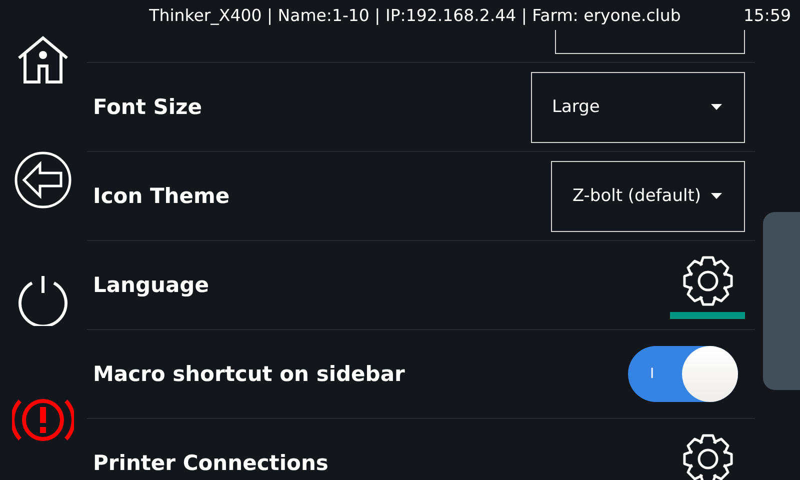 This screenshot has width=800, height=480. Describe the element at coordinates (43, 60) in the screenshot. I see `home-icon` at that location.